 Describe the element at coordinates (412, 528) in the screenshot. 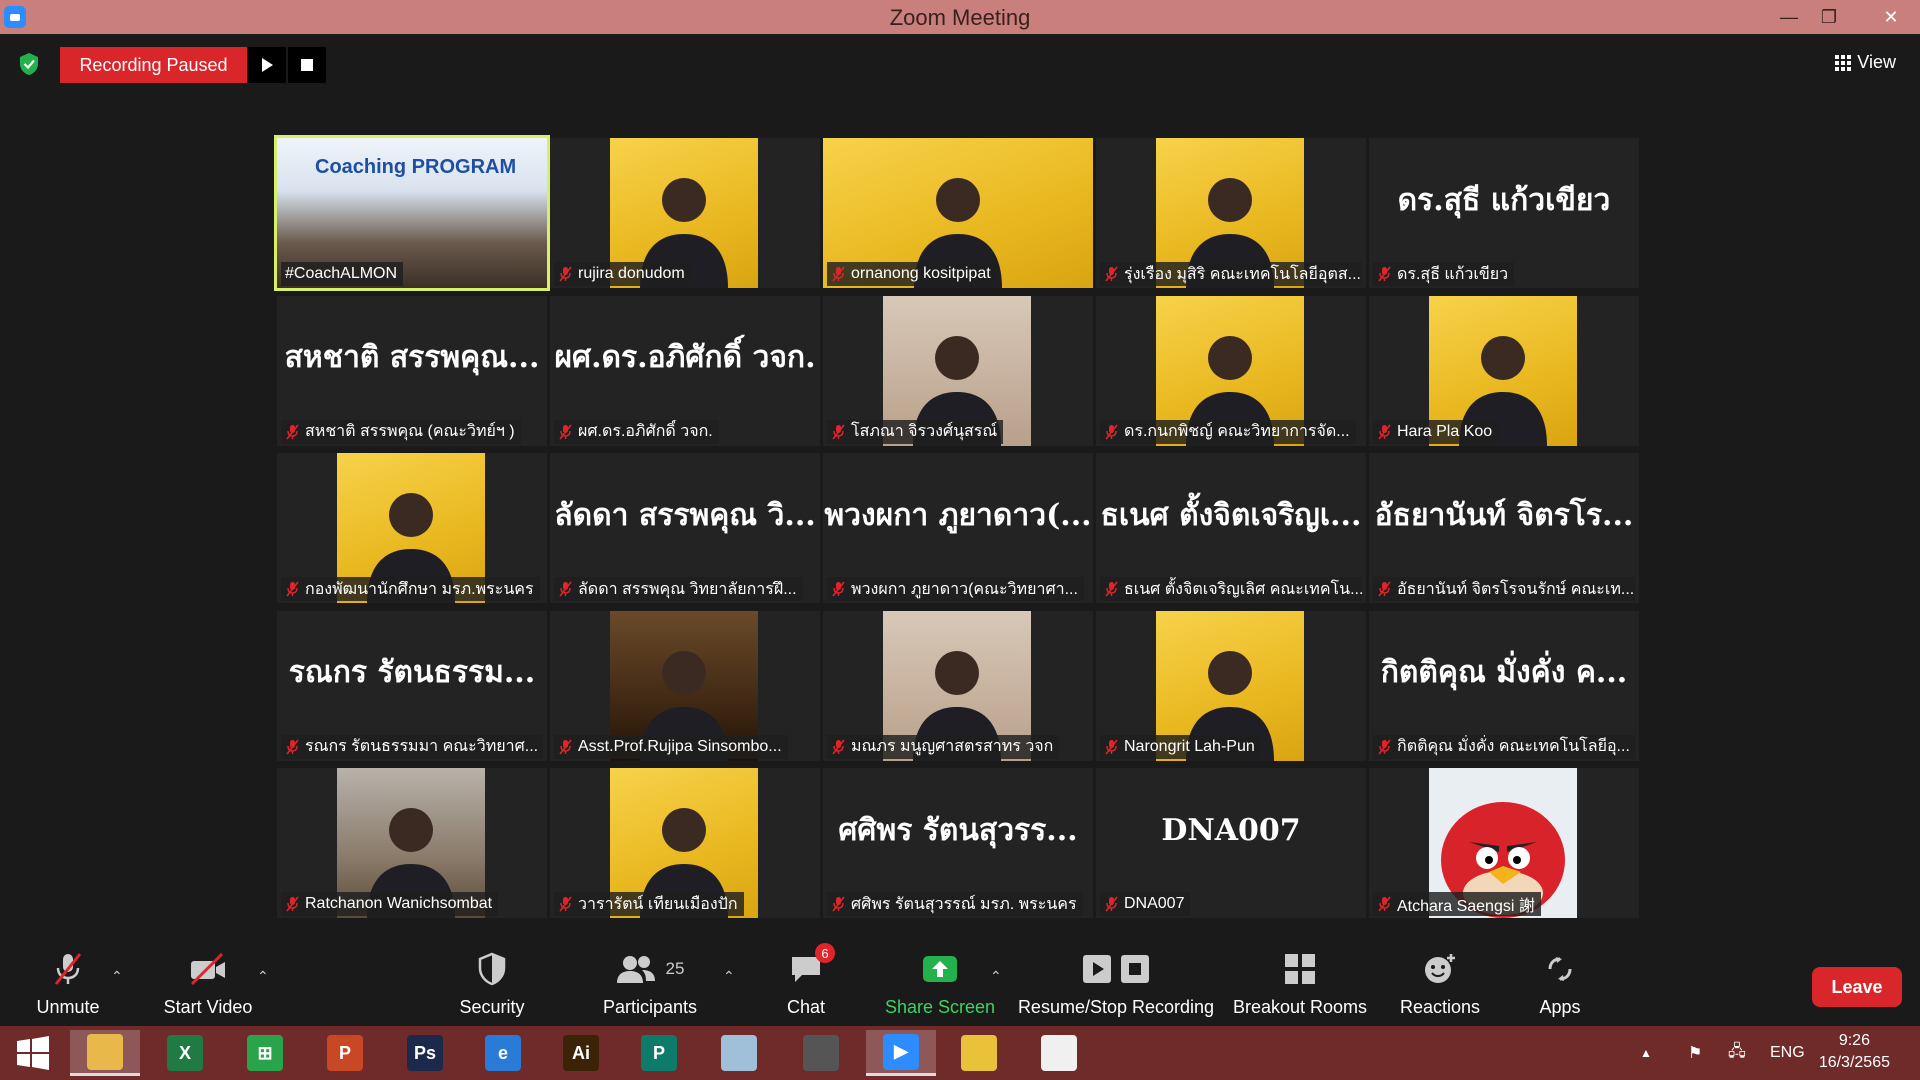

I see `participant-tile: กองพัฒนานักศึกษา มรภ.พระนคร` at that location.